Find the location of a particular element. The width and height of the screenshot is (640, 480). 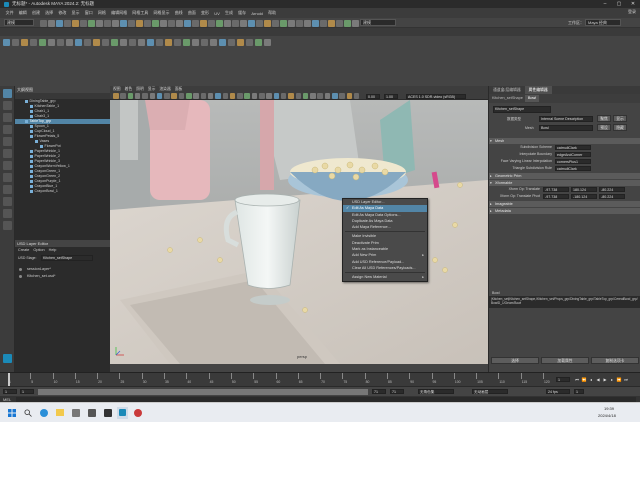

attr-number-field: -97.738 is located at coordinates (556, 189).